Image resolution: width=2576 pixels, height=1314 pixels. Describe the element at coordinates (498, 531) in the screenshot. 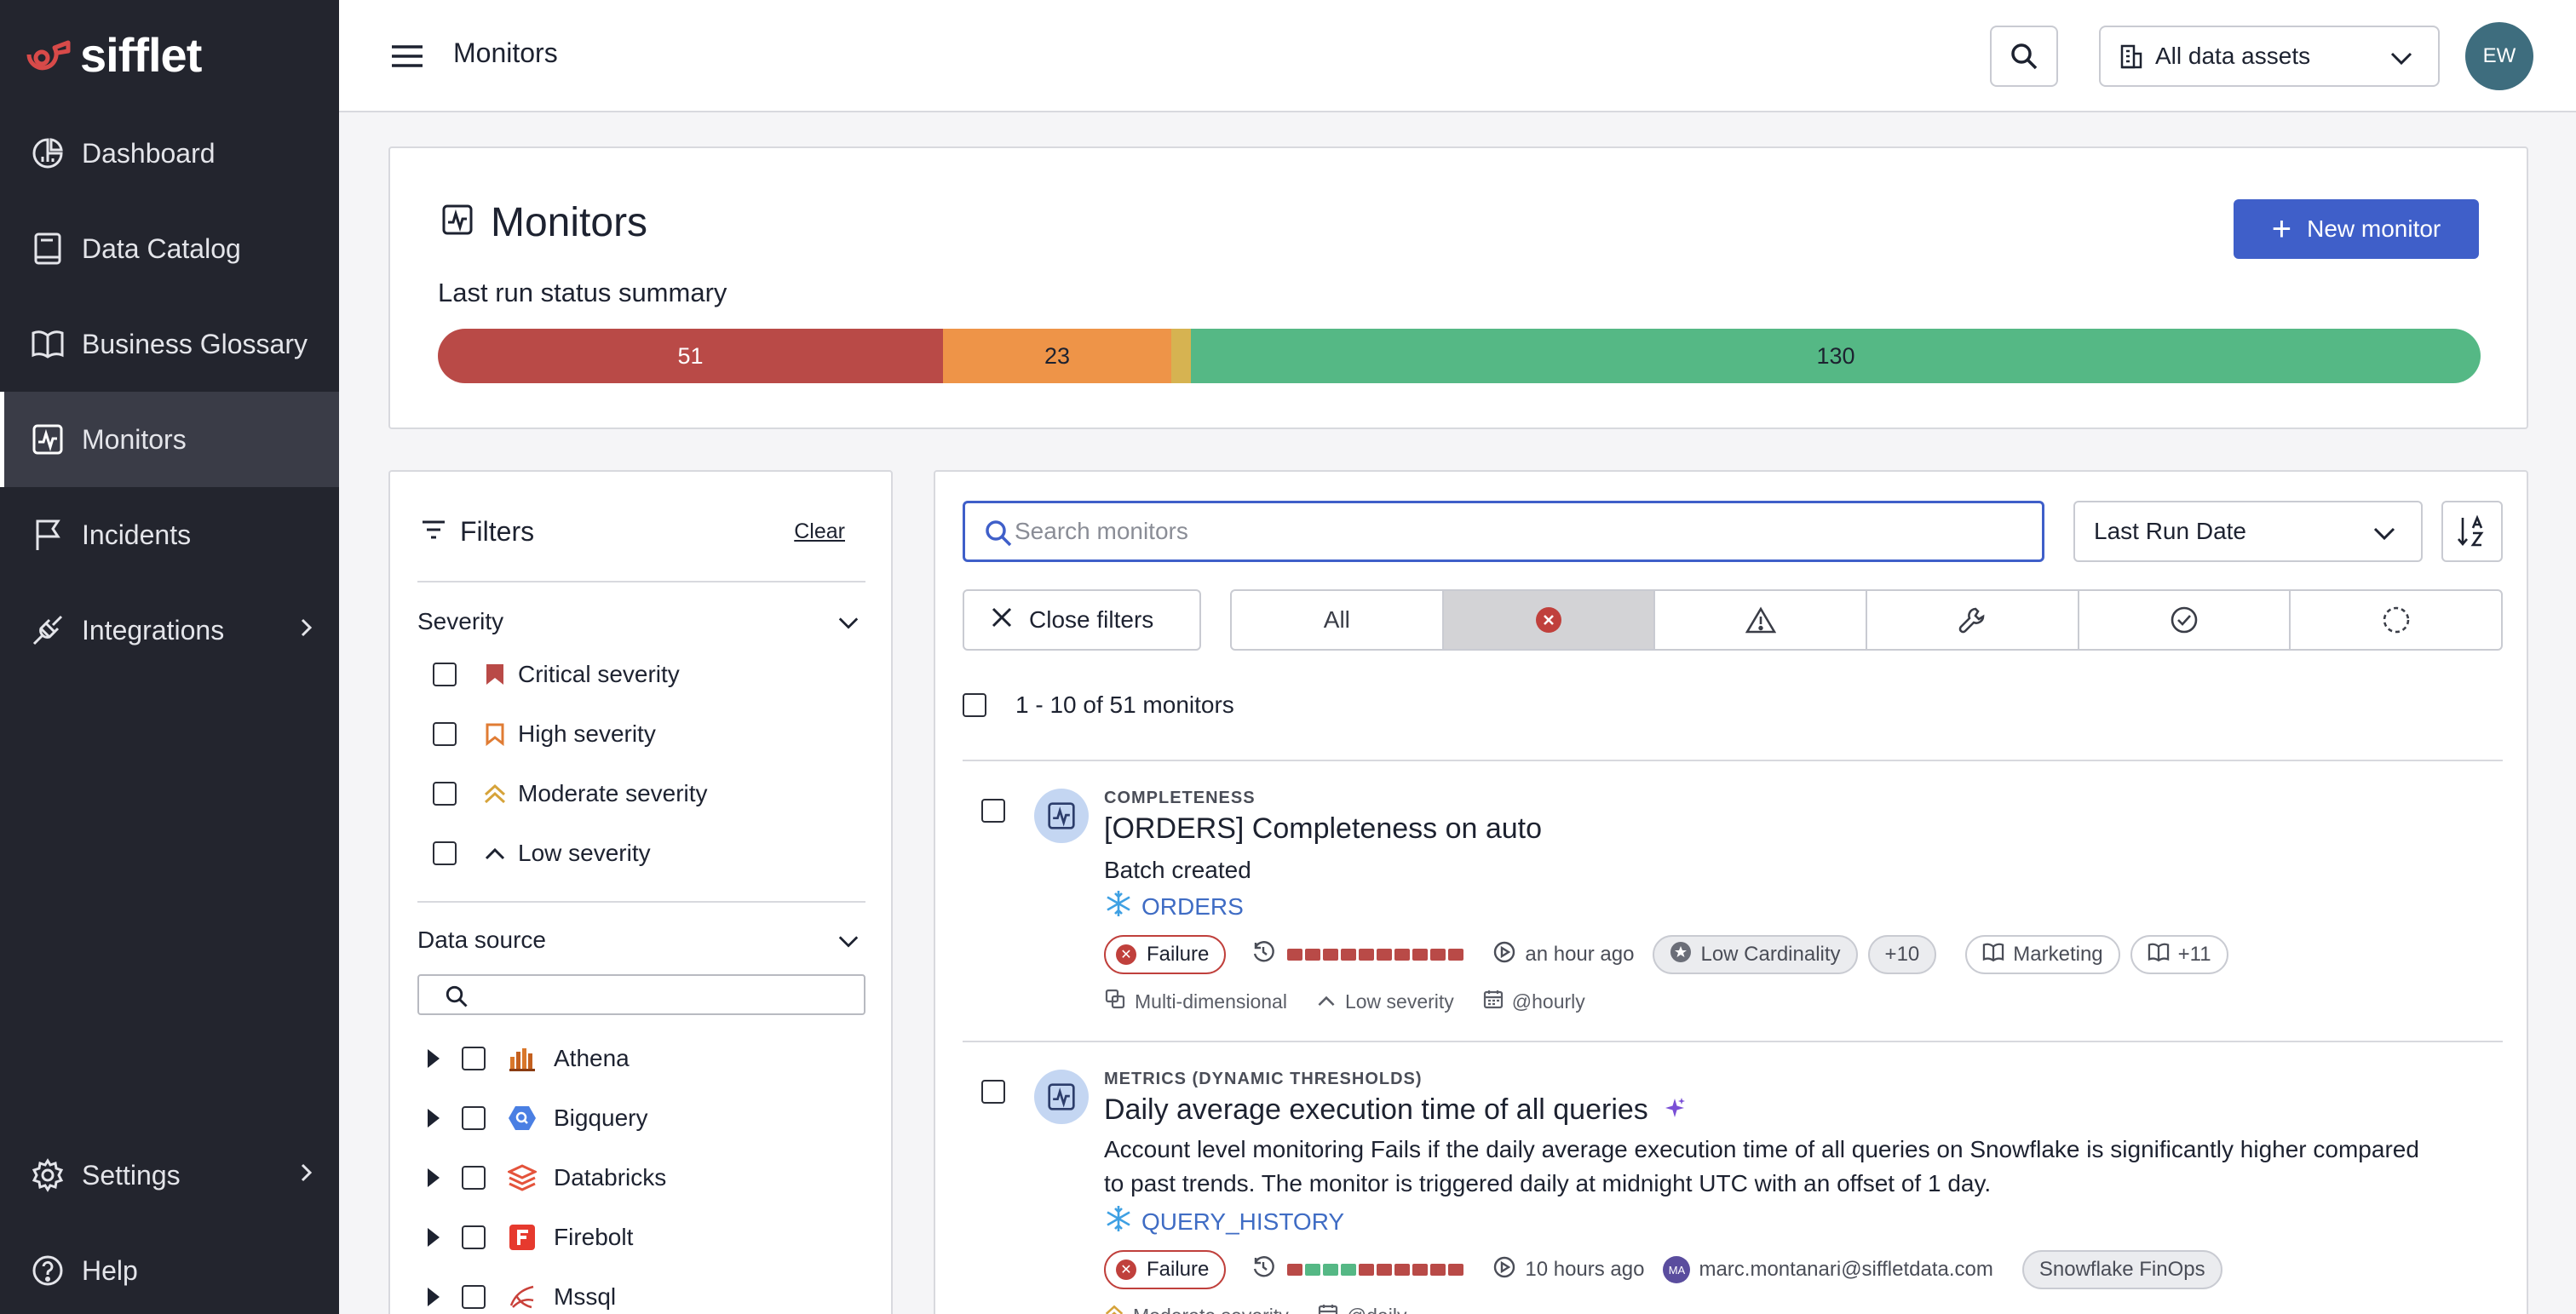

I see `filters-title: Filters` at that location.